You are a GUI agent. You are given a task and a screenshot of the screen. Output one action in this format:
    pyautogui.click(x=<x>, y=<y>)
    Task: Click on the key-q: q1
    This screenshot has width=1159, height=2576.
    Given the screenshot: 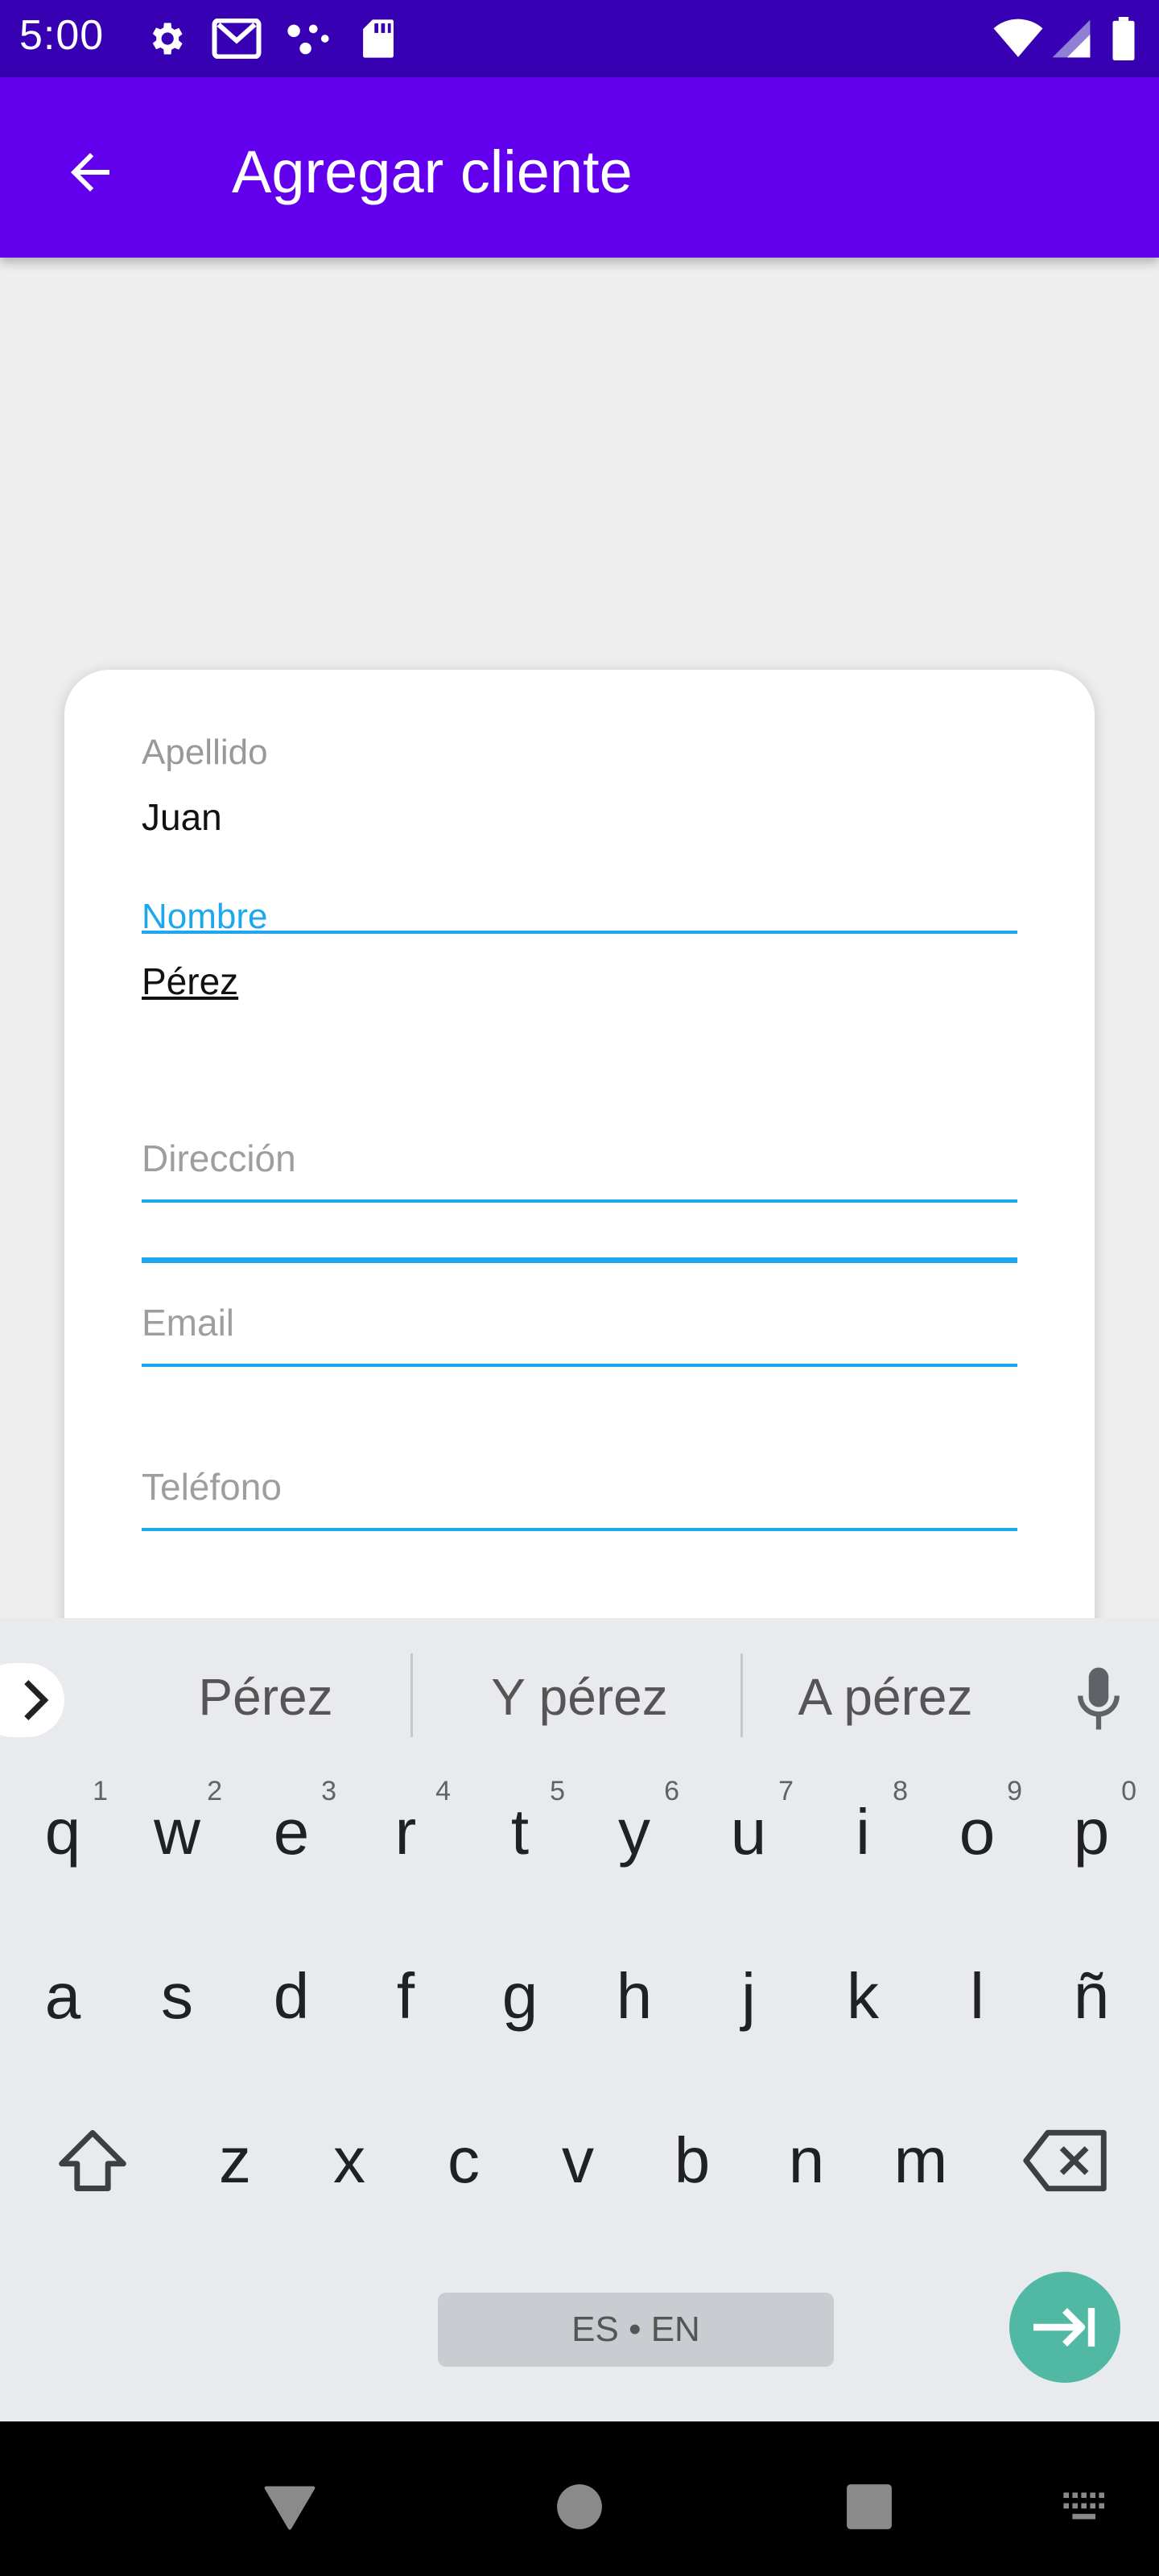 What is the action you would take?
    pyautogui.click(x=63, y=1832)
    